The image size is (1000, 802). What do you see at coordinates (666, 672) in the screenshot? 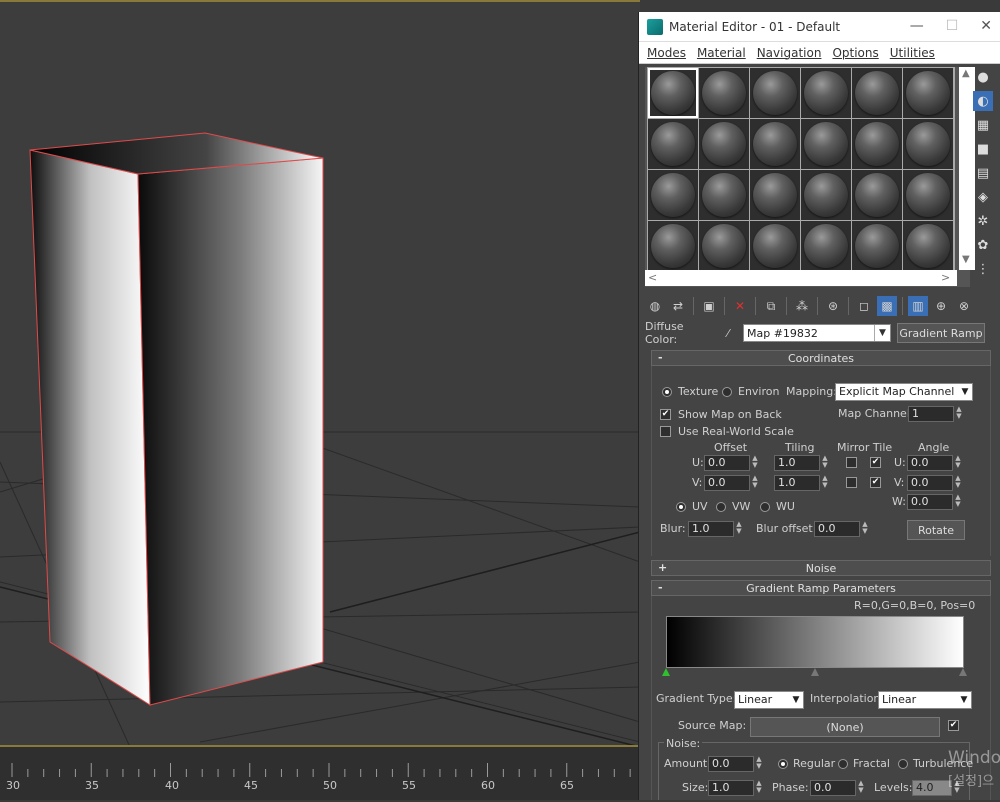
I see `flag-start-marker` at bounding box center [666, 672].